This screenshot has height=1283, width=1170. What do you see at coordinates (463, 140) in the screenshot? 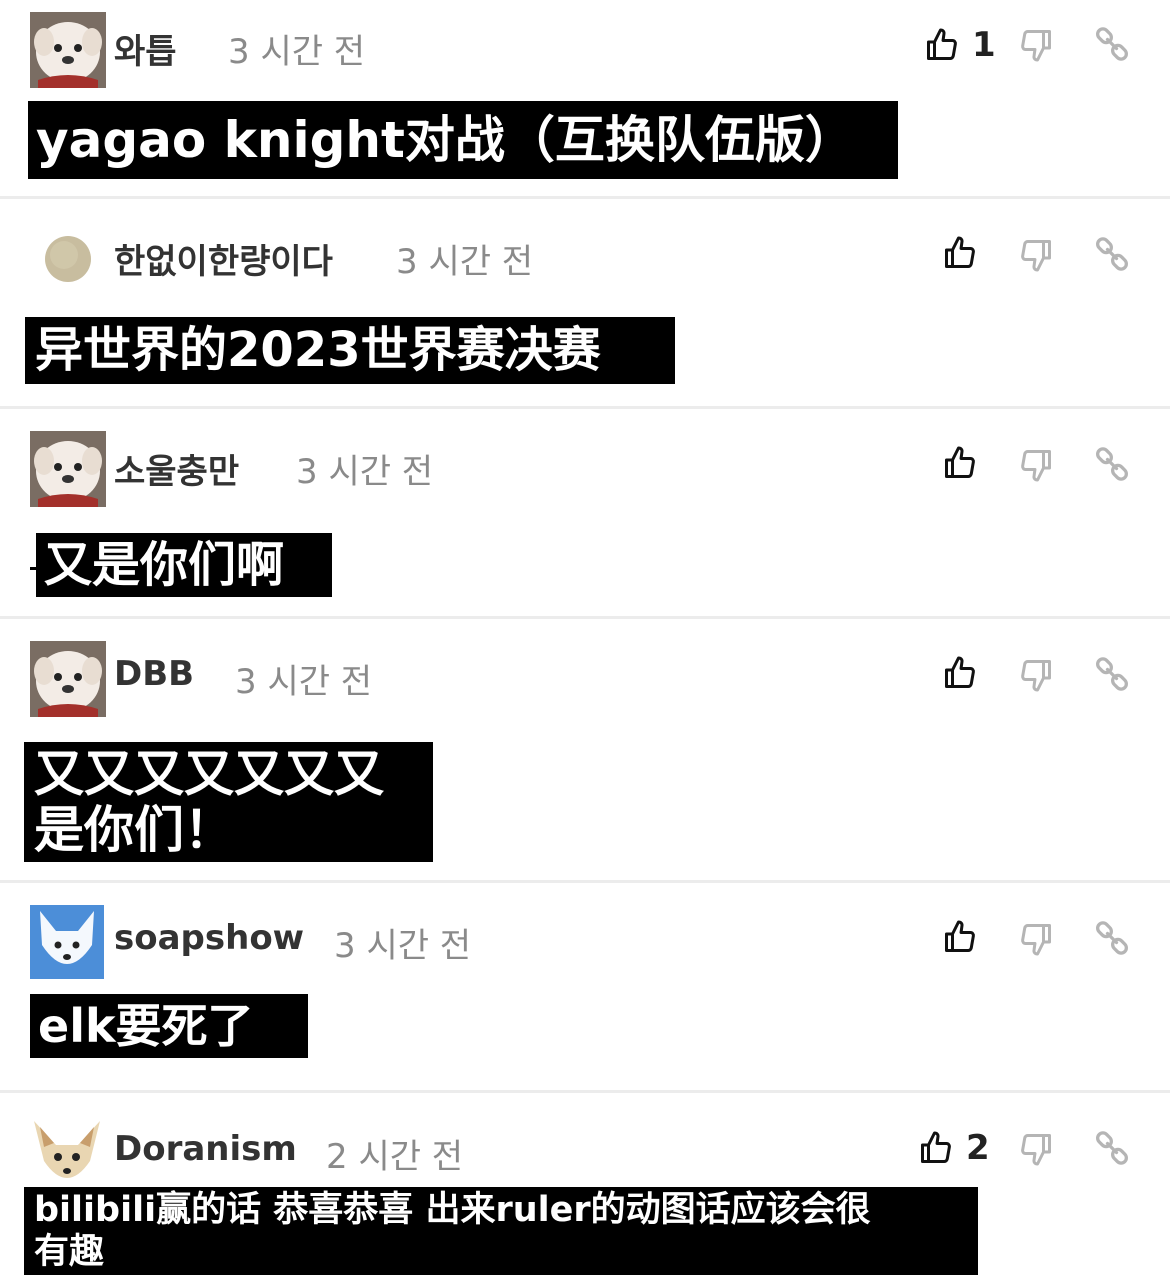
I see `comment-text: yagao knight对战（互换队伍版）` at bounding box center [463, 140].